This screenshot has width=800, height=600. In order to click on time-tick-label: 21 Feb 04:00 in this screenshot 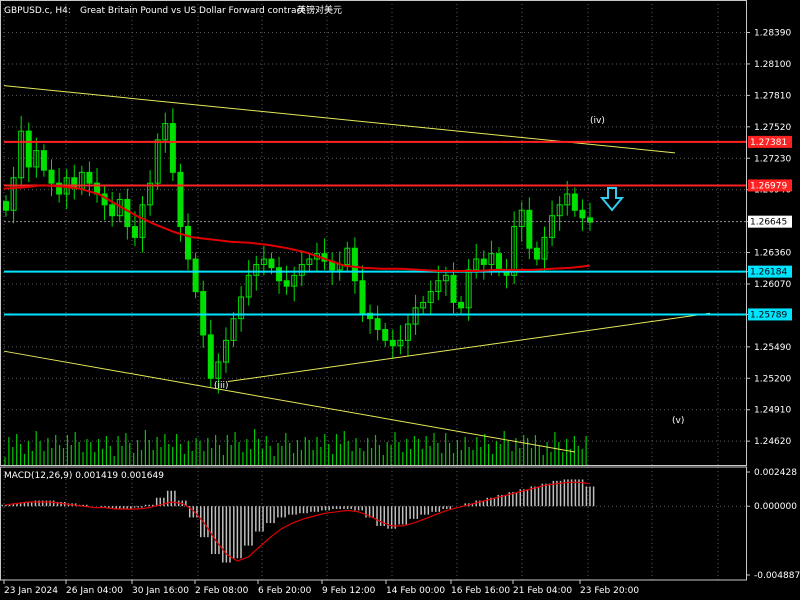, I will do `click(542, 591)`.